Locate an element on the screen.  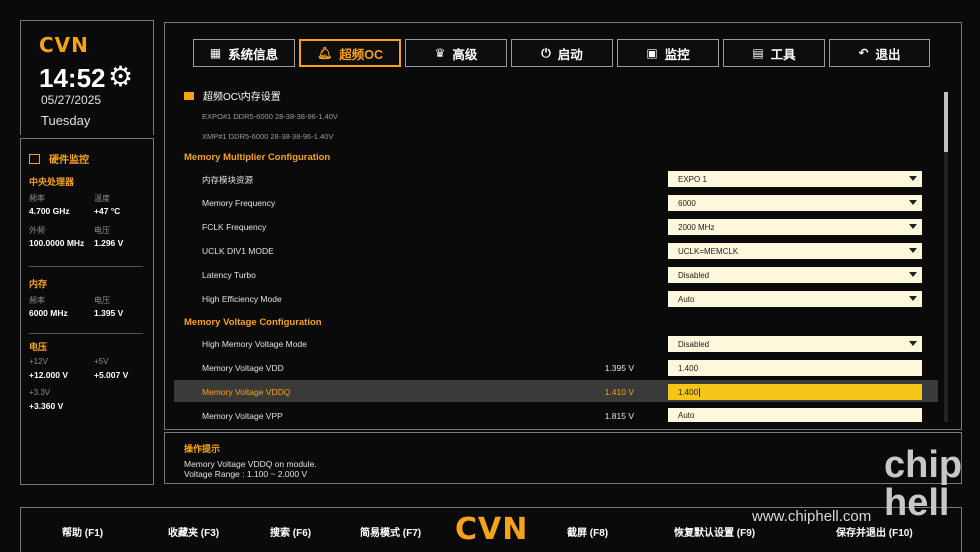
load-defaults-f9-button: 恢复默认设置 (F9) is located at coordinates (714, 531).